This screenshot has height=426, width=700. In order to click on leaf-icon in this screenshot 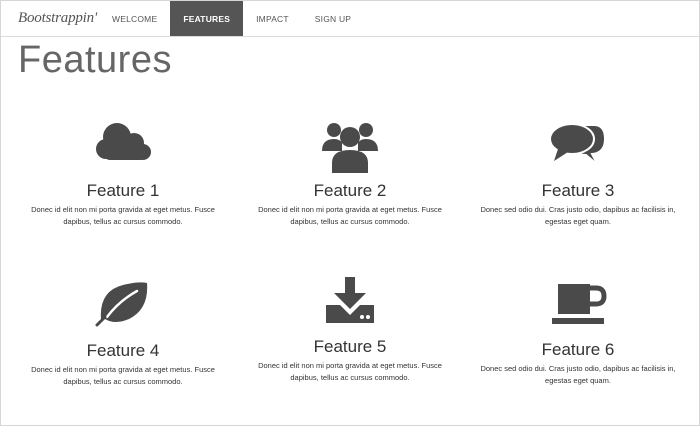, I will do `click(123, 308)`.